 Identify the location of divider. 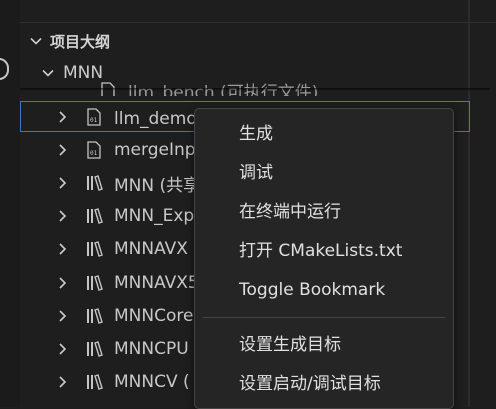
(258, 22).